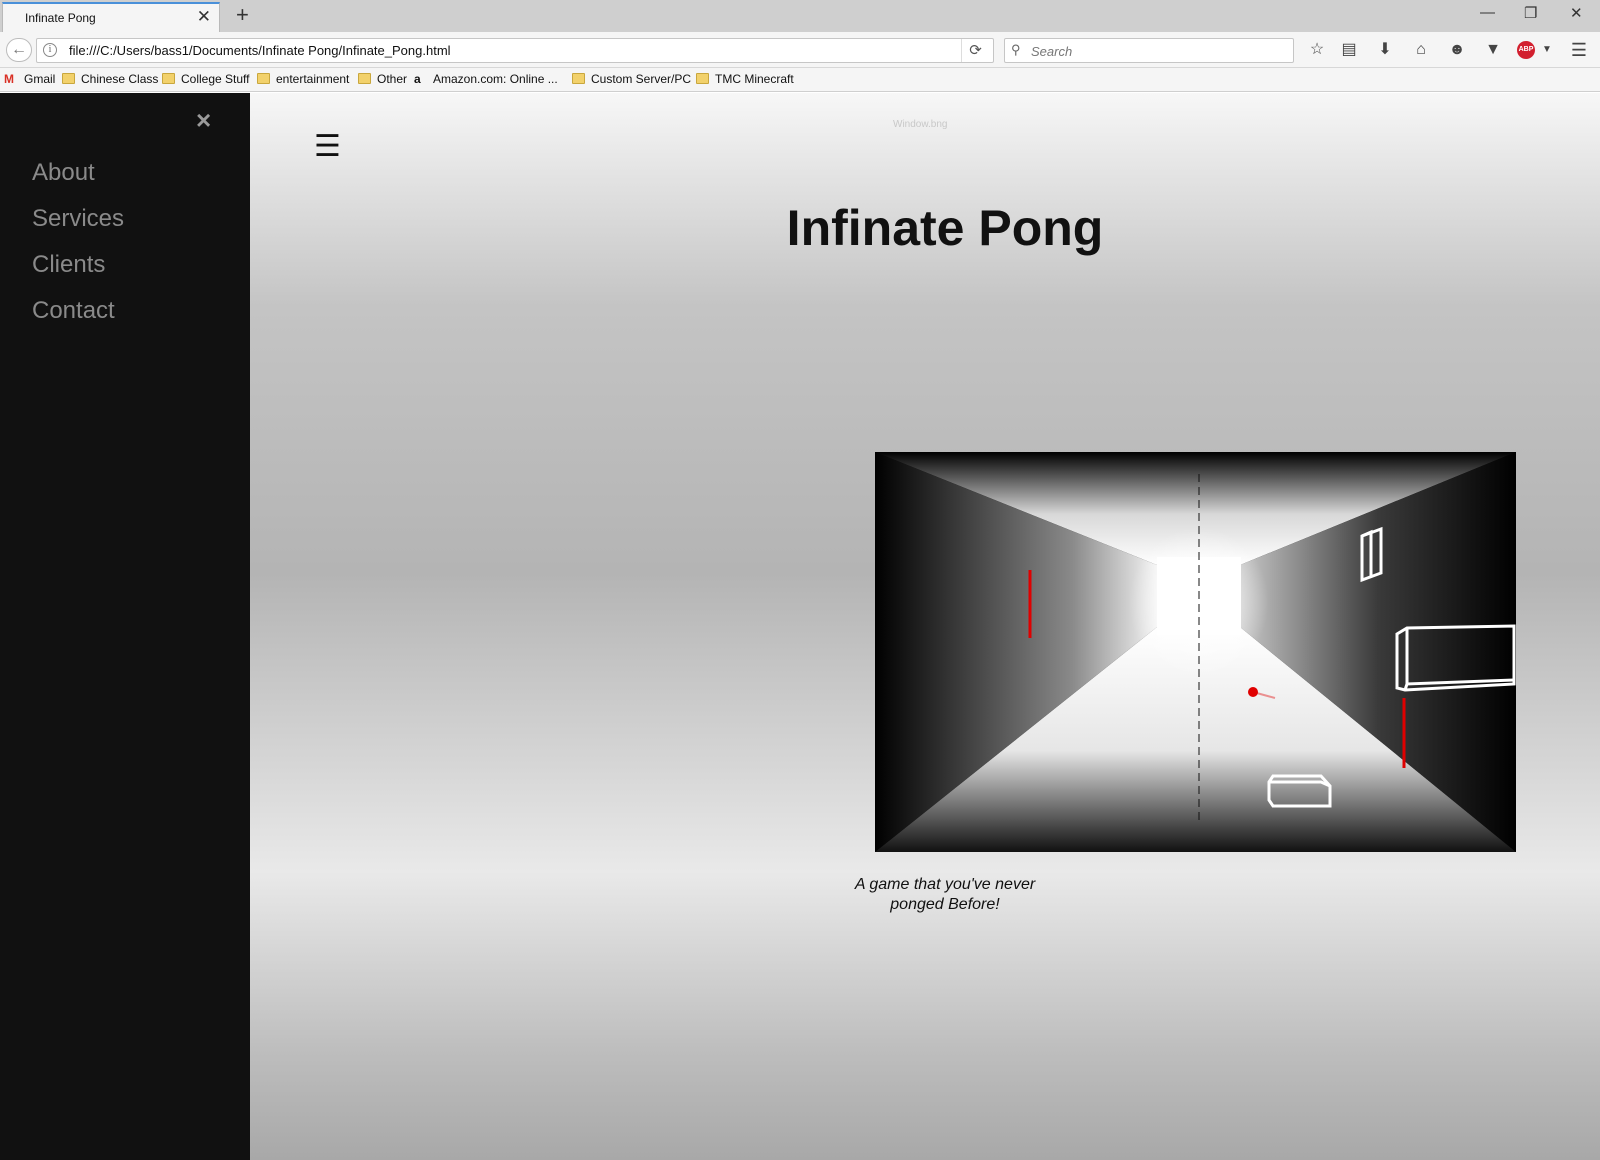 This screenshot has width=1600, height=1160. I want to click on nav-link-contact: Contact, so click(73, 311).